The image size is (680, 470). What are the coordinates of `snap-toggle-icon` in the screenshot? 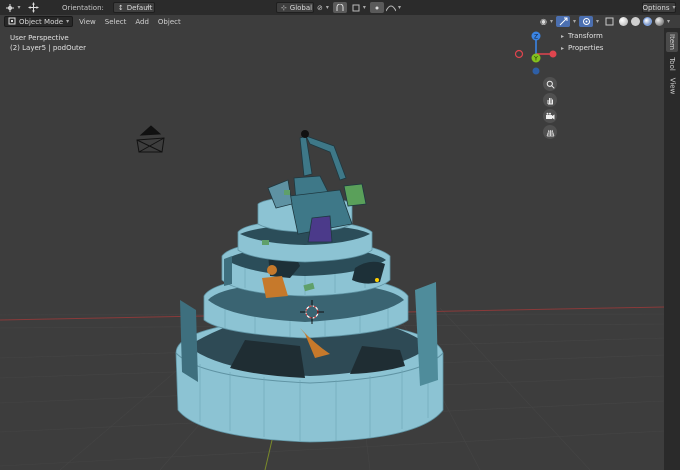 It's located at (339, 7).